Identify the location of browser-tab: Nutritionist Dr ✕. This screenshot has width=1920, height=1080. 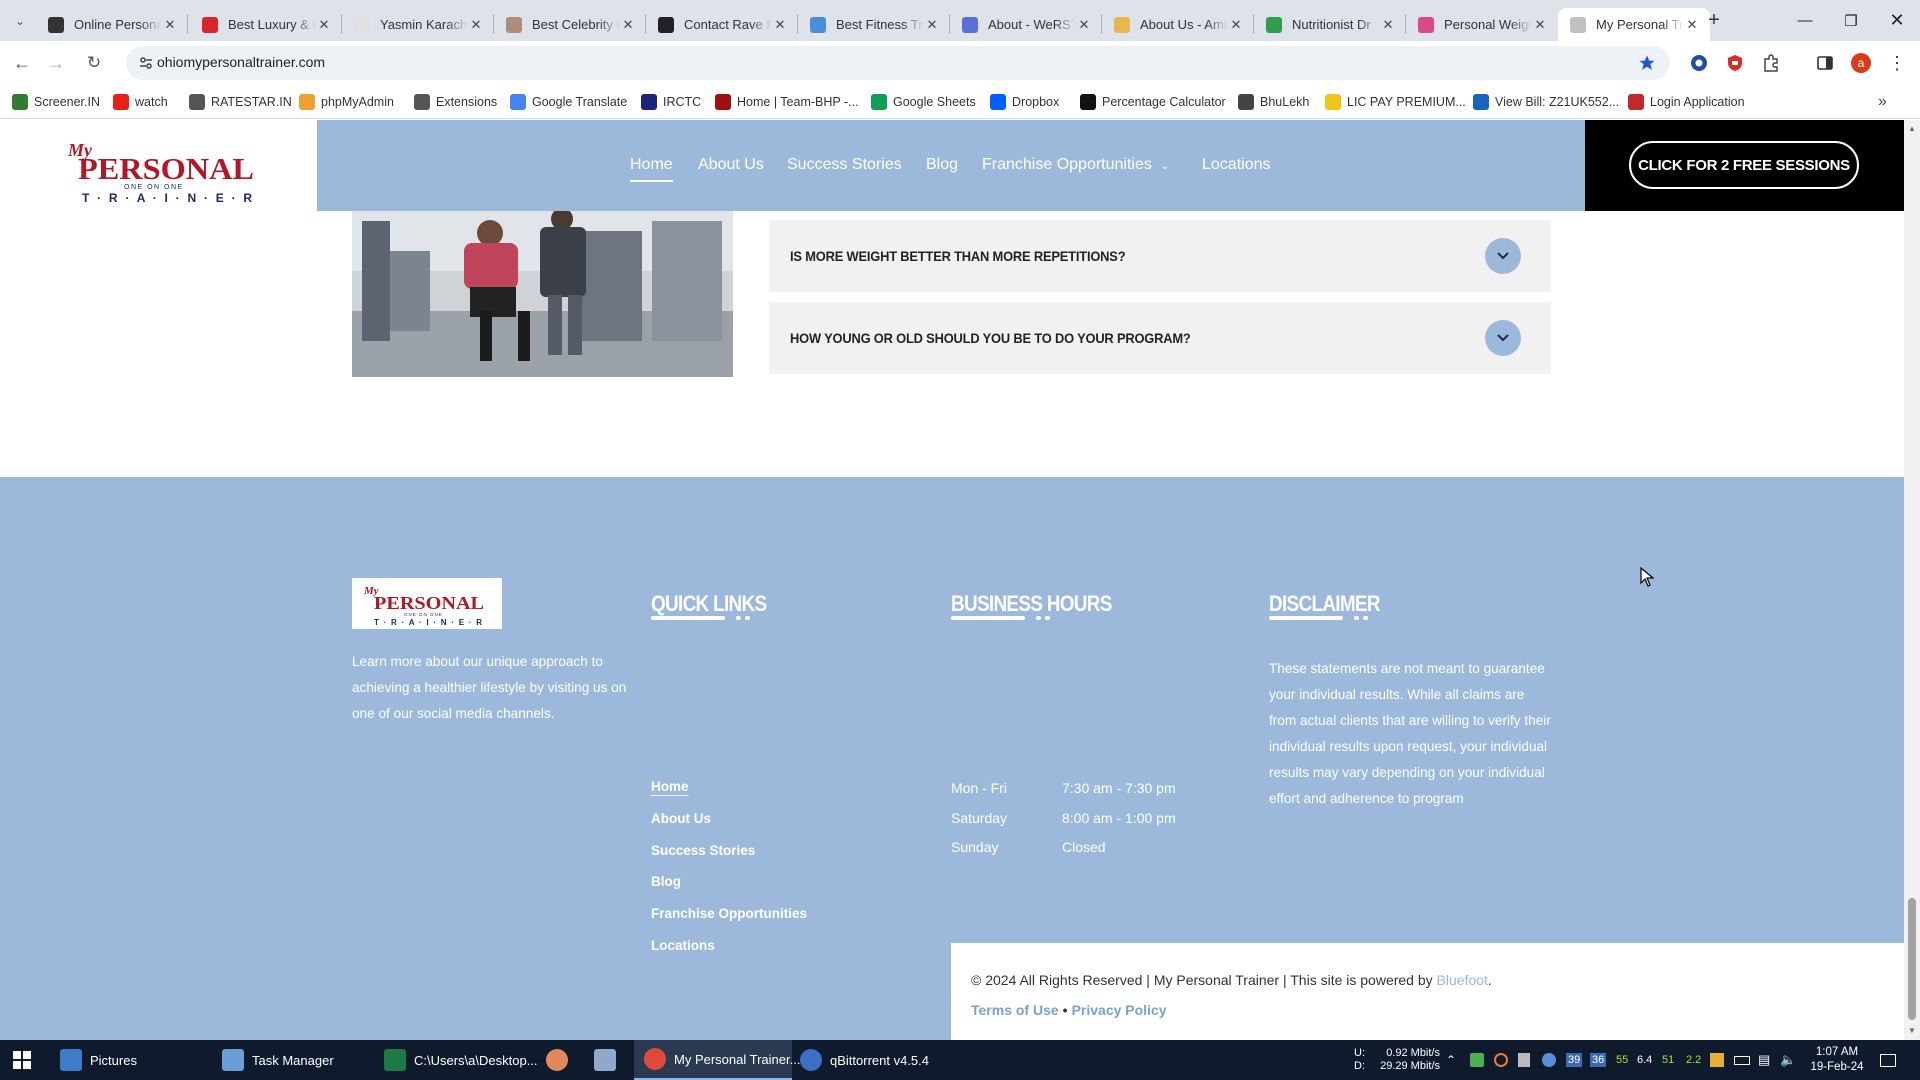
(1330, 24).